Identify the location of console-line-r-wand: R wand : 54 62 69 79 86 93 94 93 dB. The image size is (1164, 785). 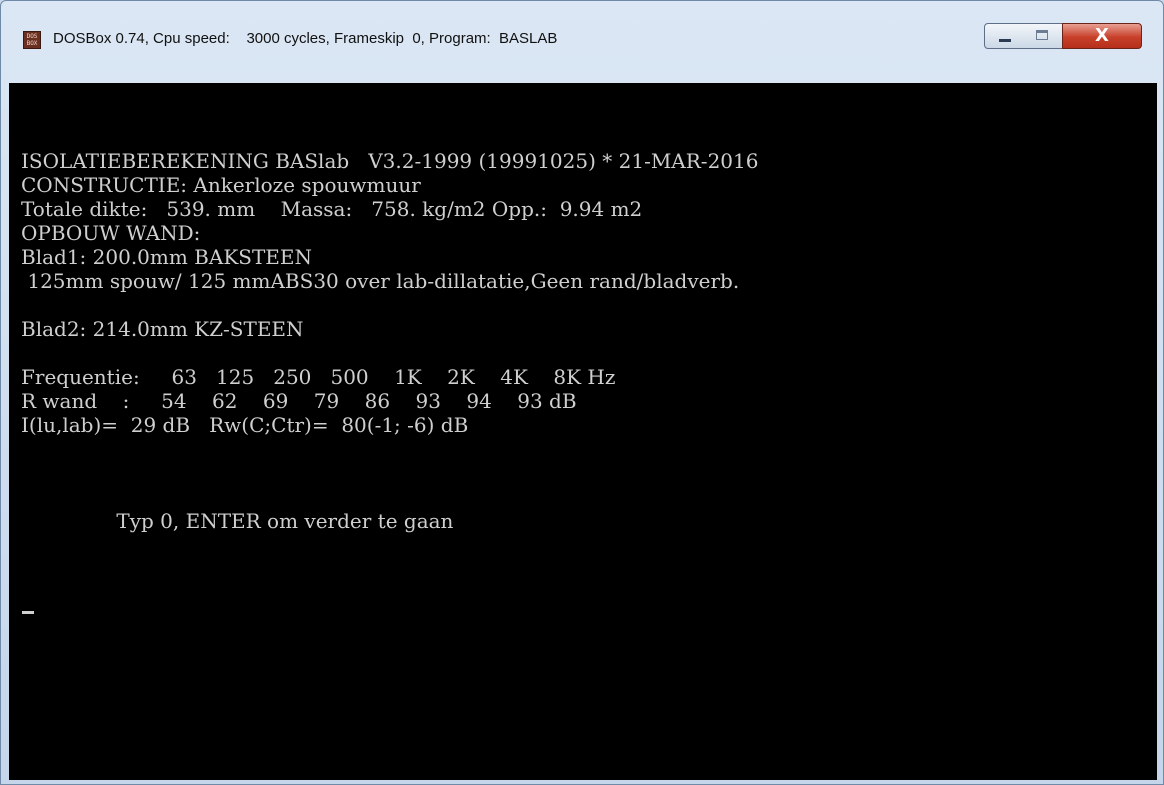
(299, 401).